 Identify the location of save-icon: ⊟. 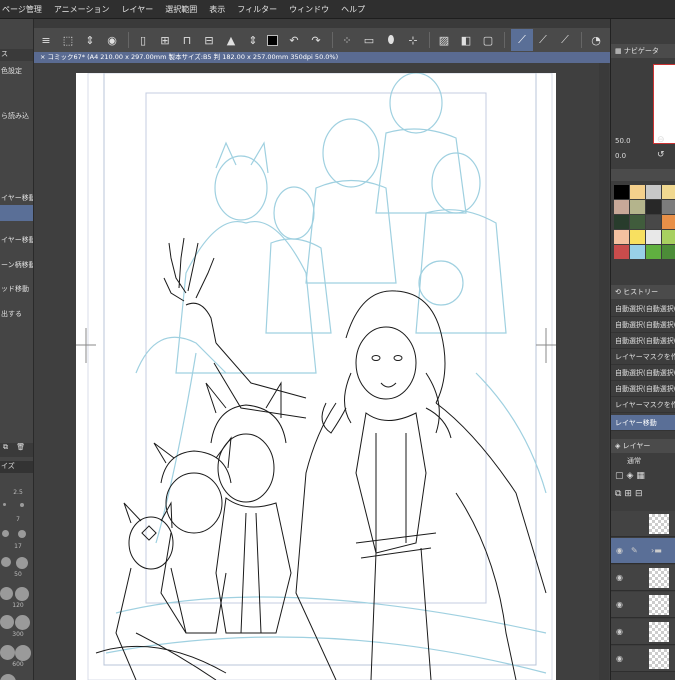
(209, 40).